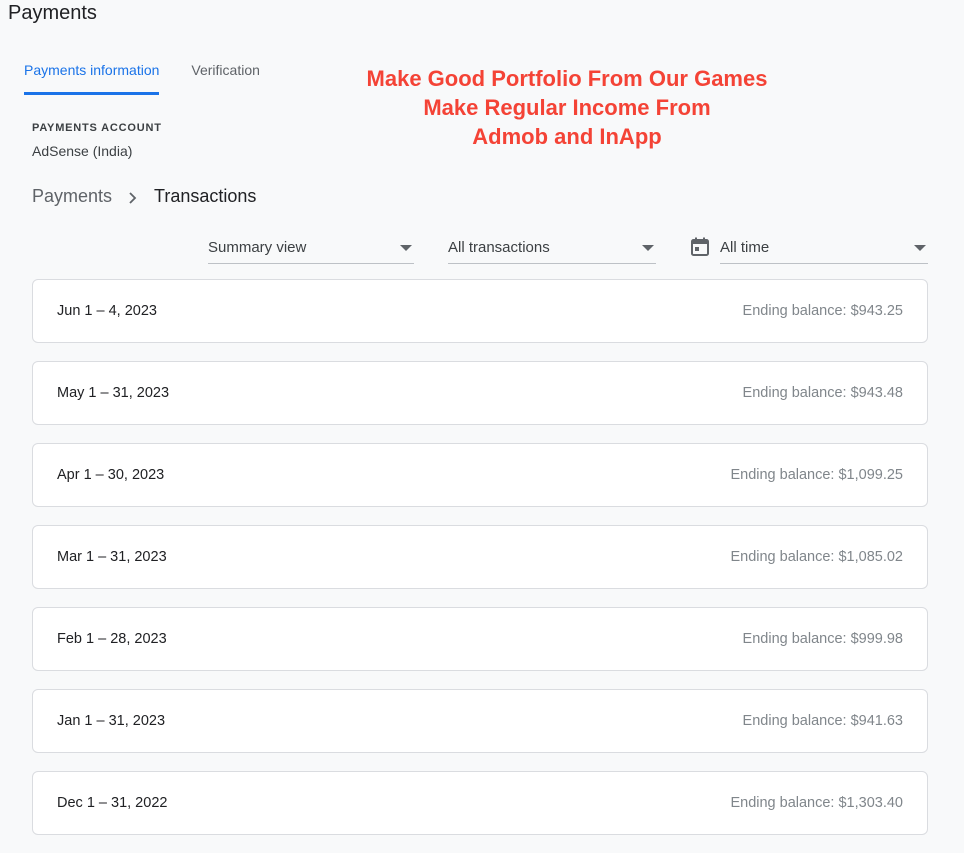 The width and height of the screenshot is (964, 853). Describe the element at coordinates (113, 393) in the screenshot. I see `transaction-period: May 1 – 31, 2023` at that location.